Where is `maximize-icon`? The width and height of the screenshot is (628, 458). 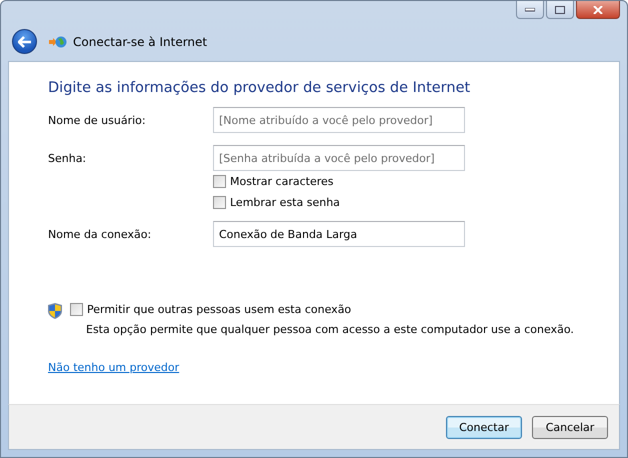 maximize-icon is located at coordinates (560, 10).